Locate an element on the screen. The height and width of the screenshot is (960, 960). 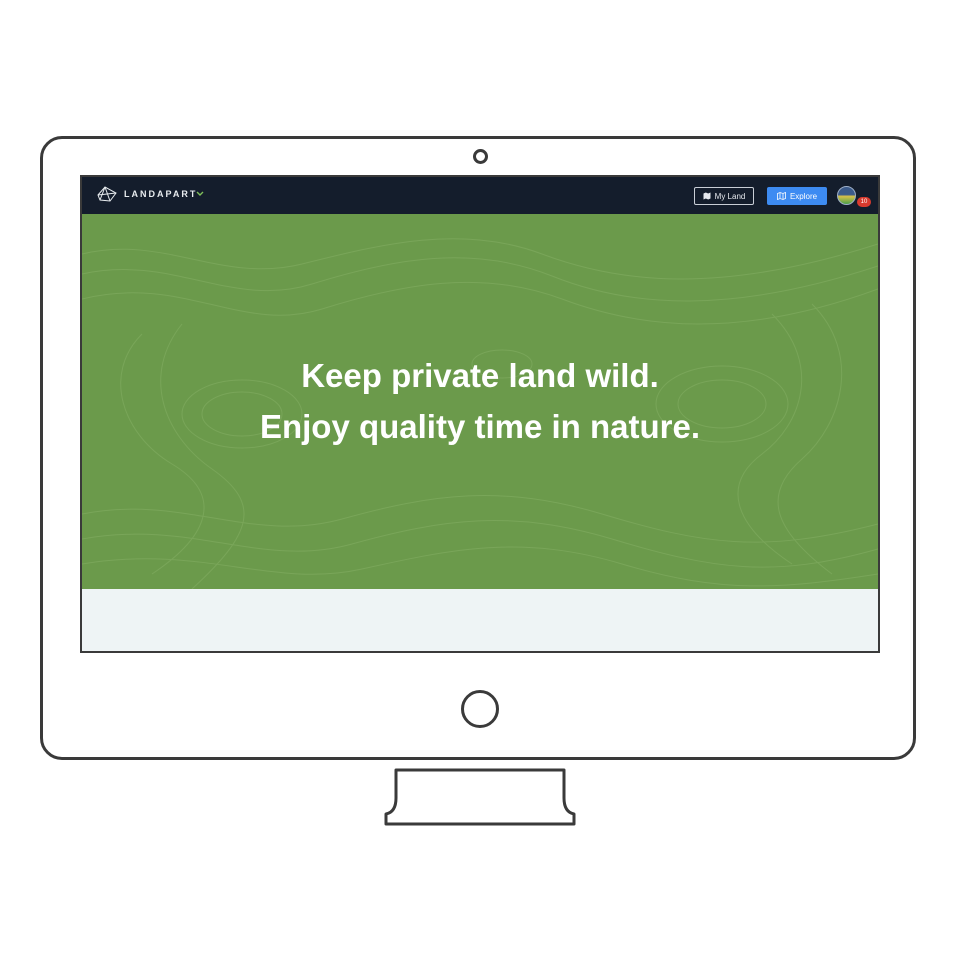
my-land-label: My Land is located at coordinates (730, 196).